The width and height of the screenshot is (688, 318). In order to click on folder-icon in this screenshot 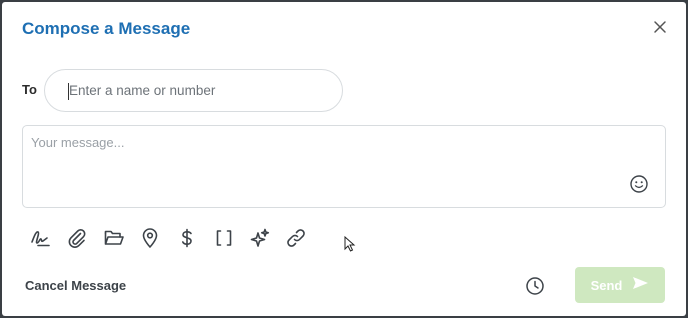, I will do `click(114, 238)`.